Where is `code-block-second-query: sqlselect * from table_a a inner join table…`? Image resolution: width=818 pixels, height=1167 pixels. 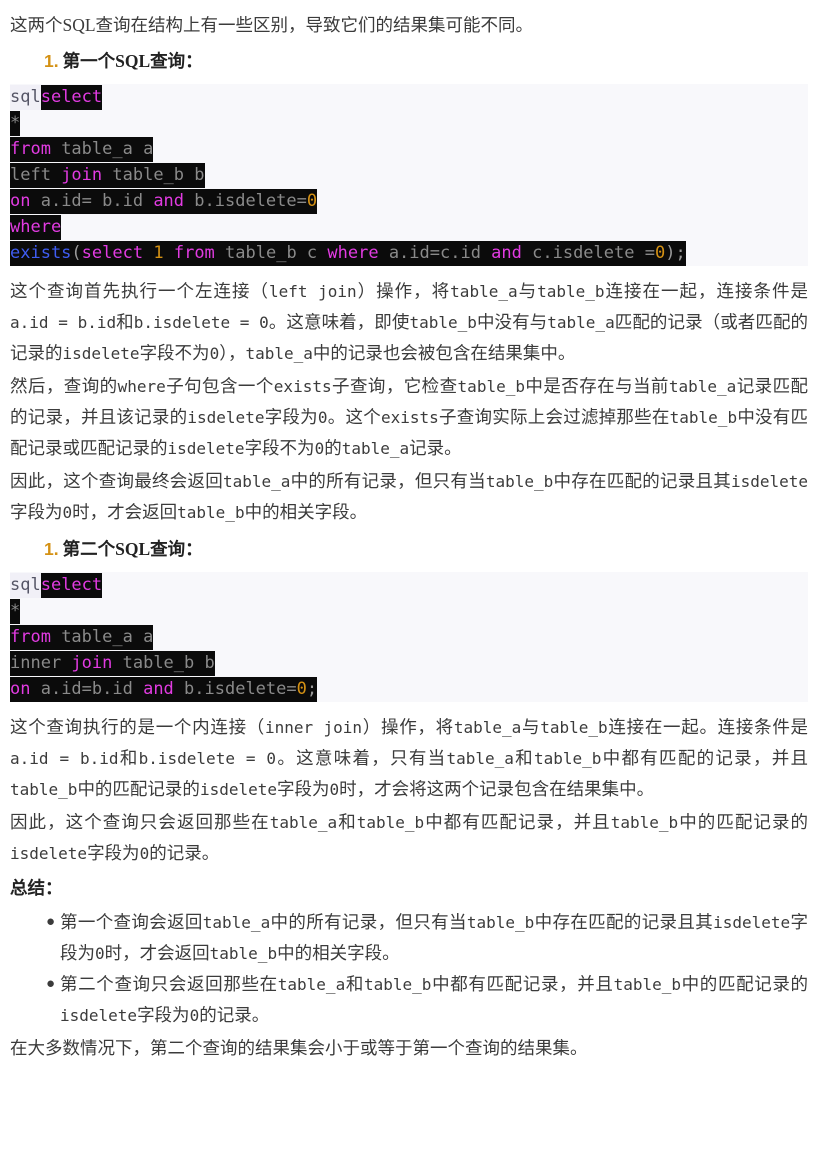
code-block-second-query: sqlselect * from table_a a inner join table… is located at coordinates (409, 637).